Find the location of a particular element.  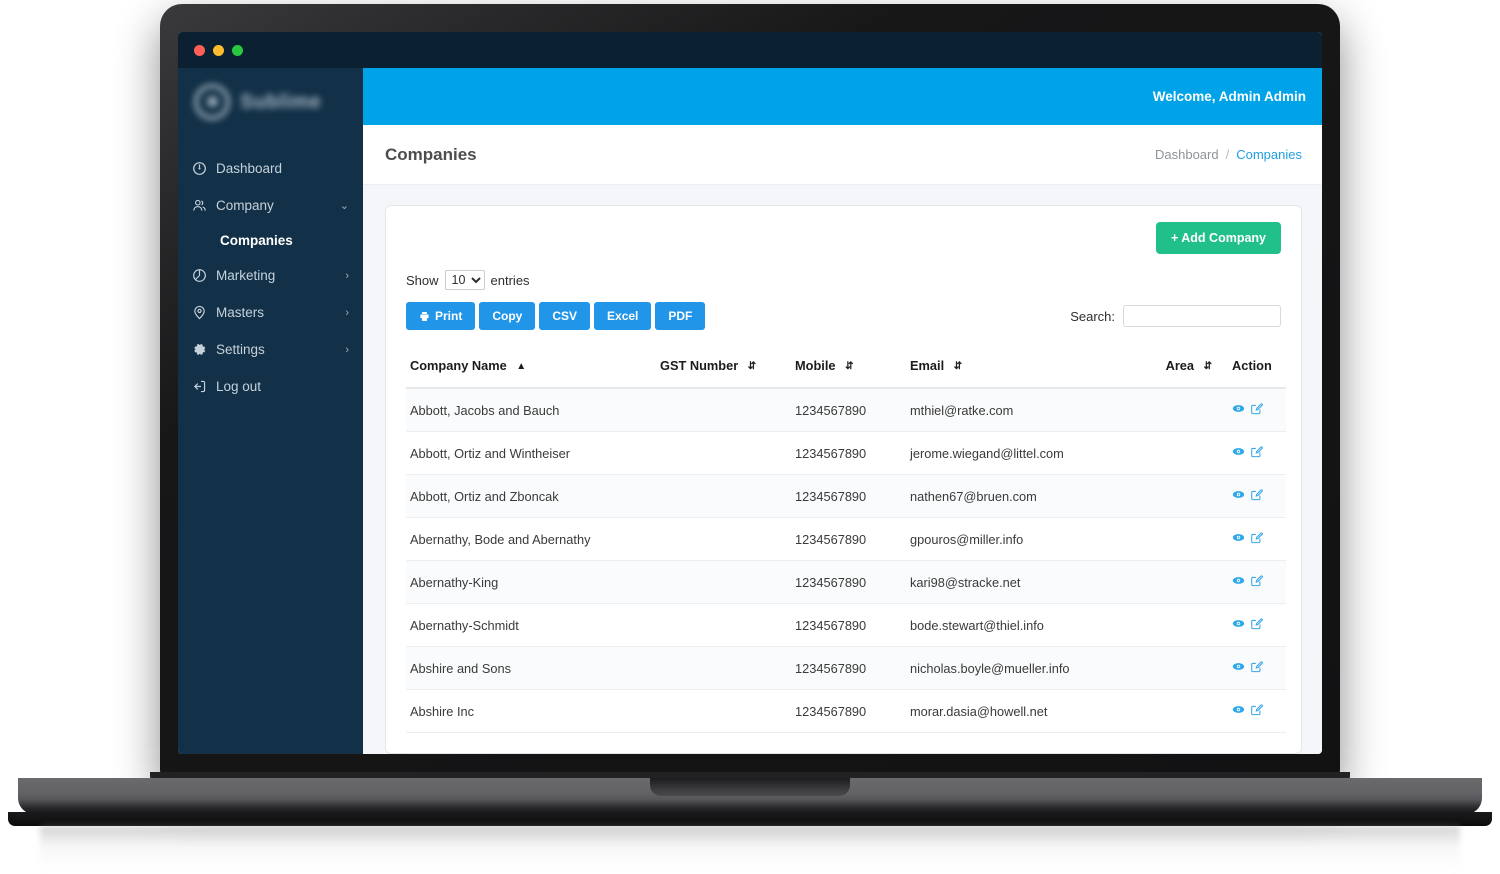

logout-icon is located at coordinates (199, 386).